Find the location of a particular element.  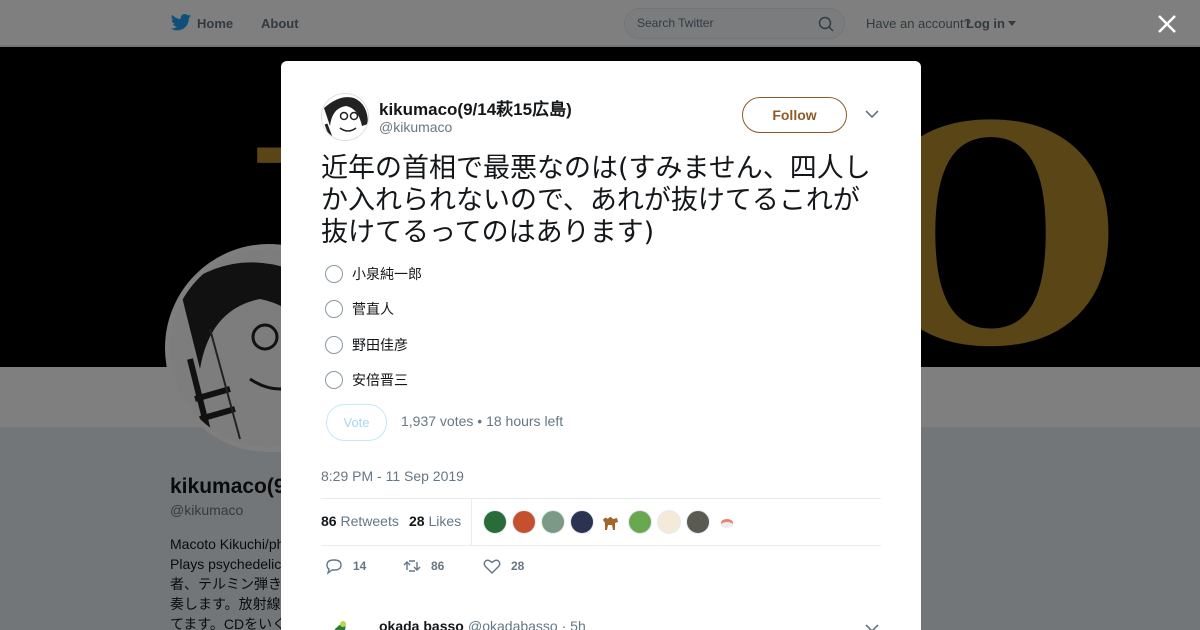

poll-option: 菅直人 is located at coordinates (359, 309).